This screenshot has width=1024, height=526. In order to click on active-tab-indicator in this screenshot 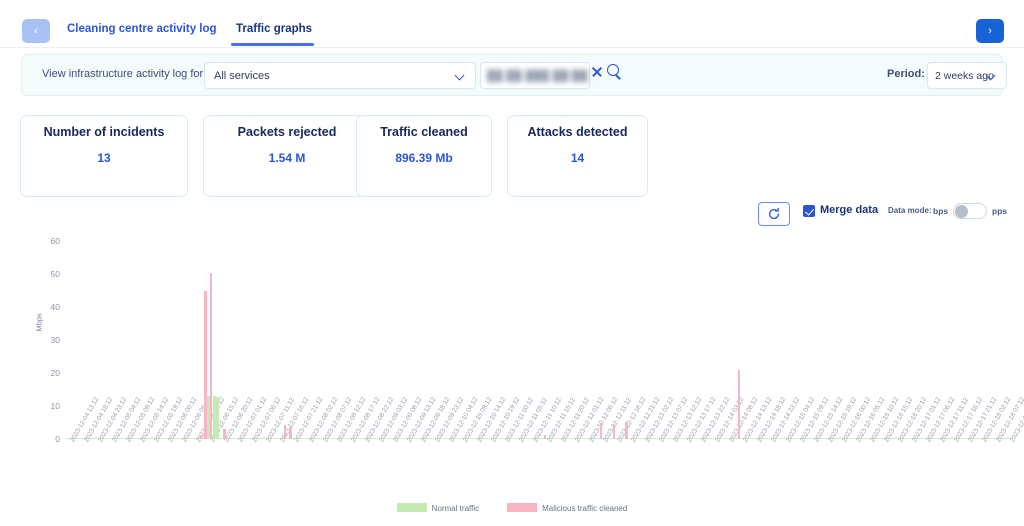, I will do `click(272, 44)`.